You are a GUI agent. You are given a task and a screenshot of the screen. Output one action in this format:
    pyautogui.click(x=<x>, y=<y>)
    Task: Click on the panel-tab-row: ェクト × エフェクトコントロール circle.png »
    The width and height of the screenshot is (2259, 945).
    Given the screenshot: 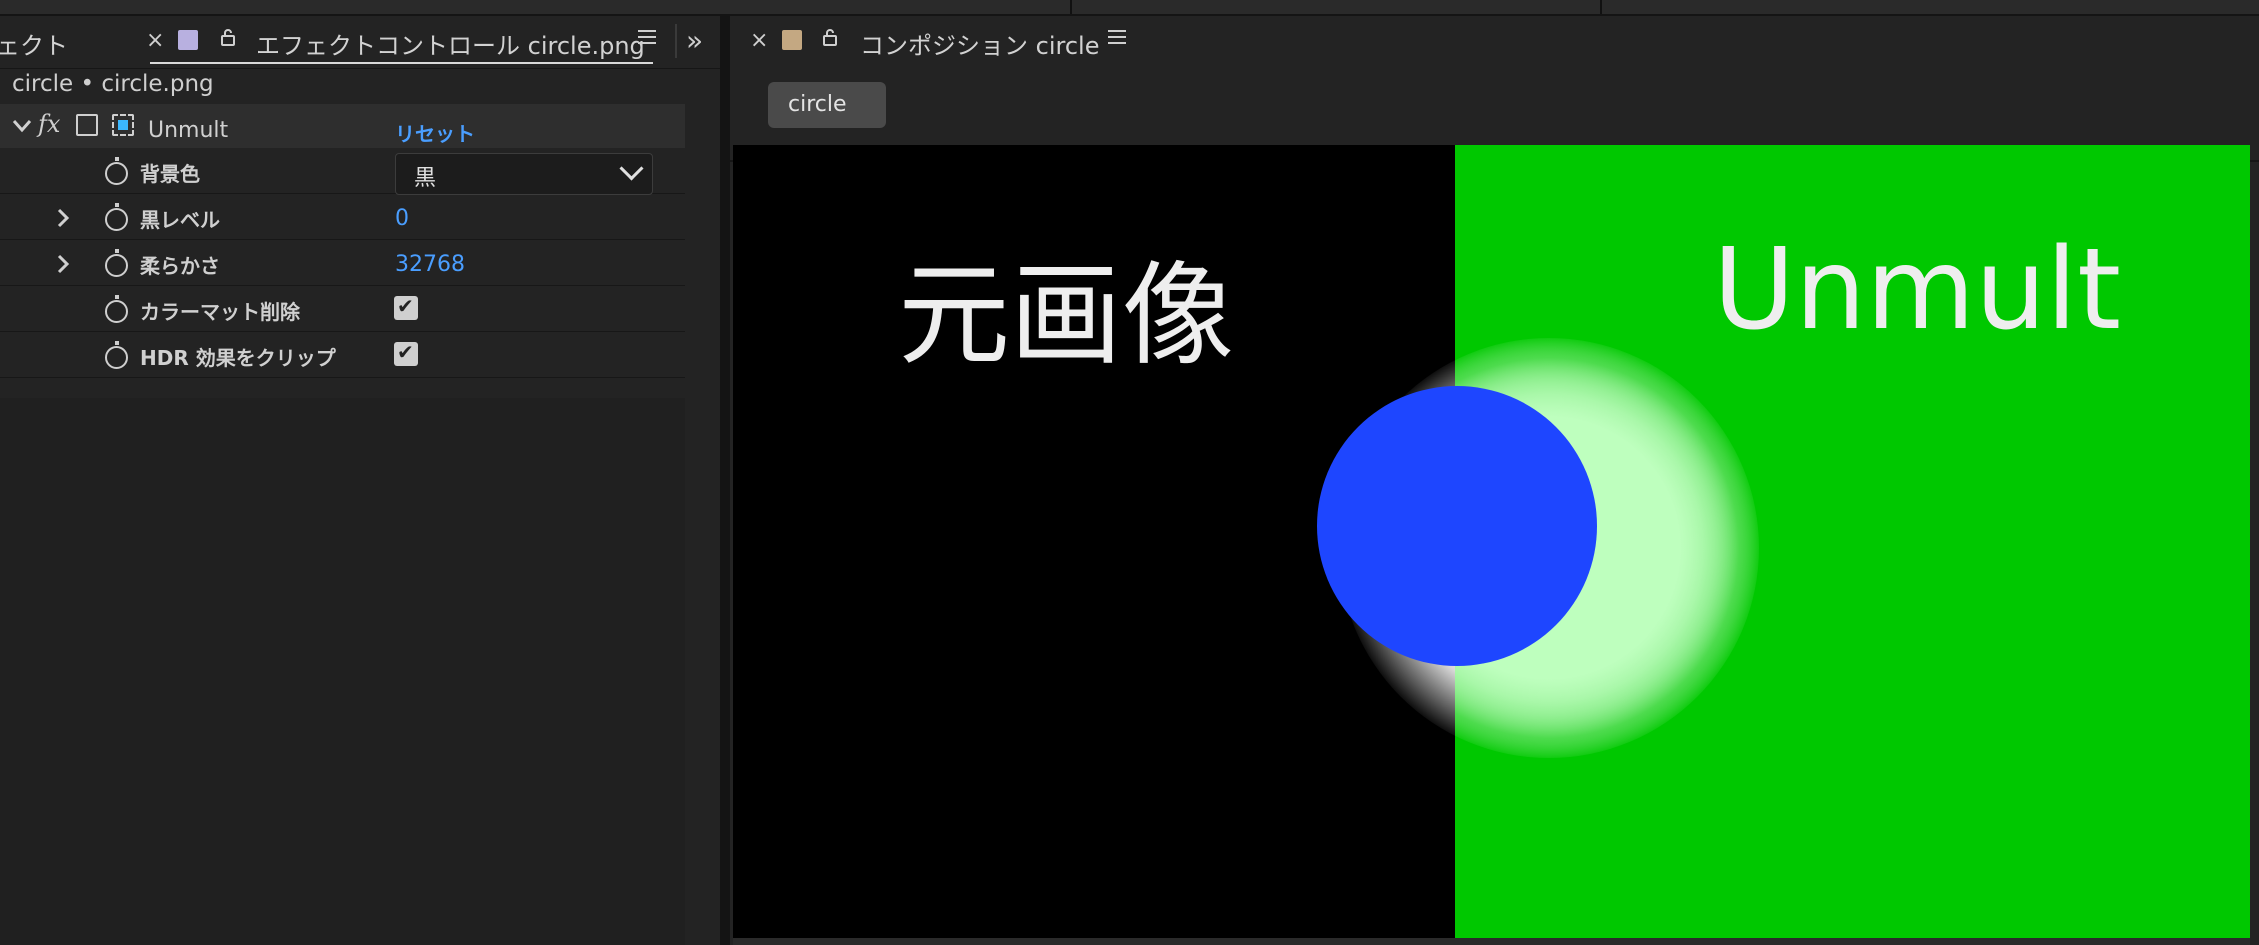 What is the action you would take?
    pyautogui.click(x=360, y=42)
    